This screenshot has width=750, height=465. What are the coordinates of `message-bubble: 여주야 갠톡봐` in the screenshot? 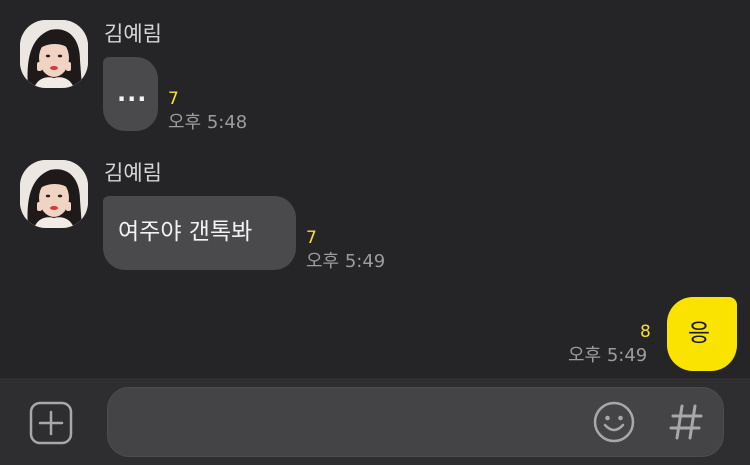 It's located at (199, 233).